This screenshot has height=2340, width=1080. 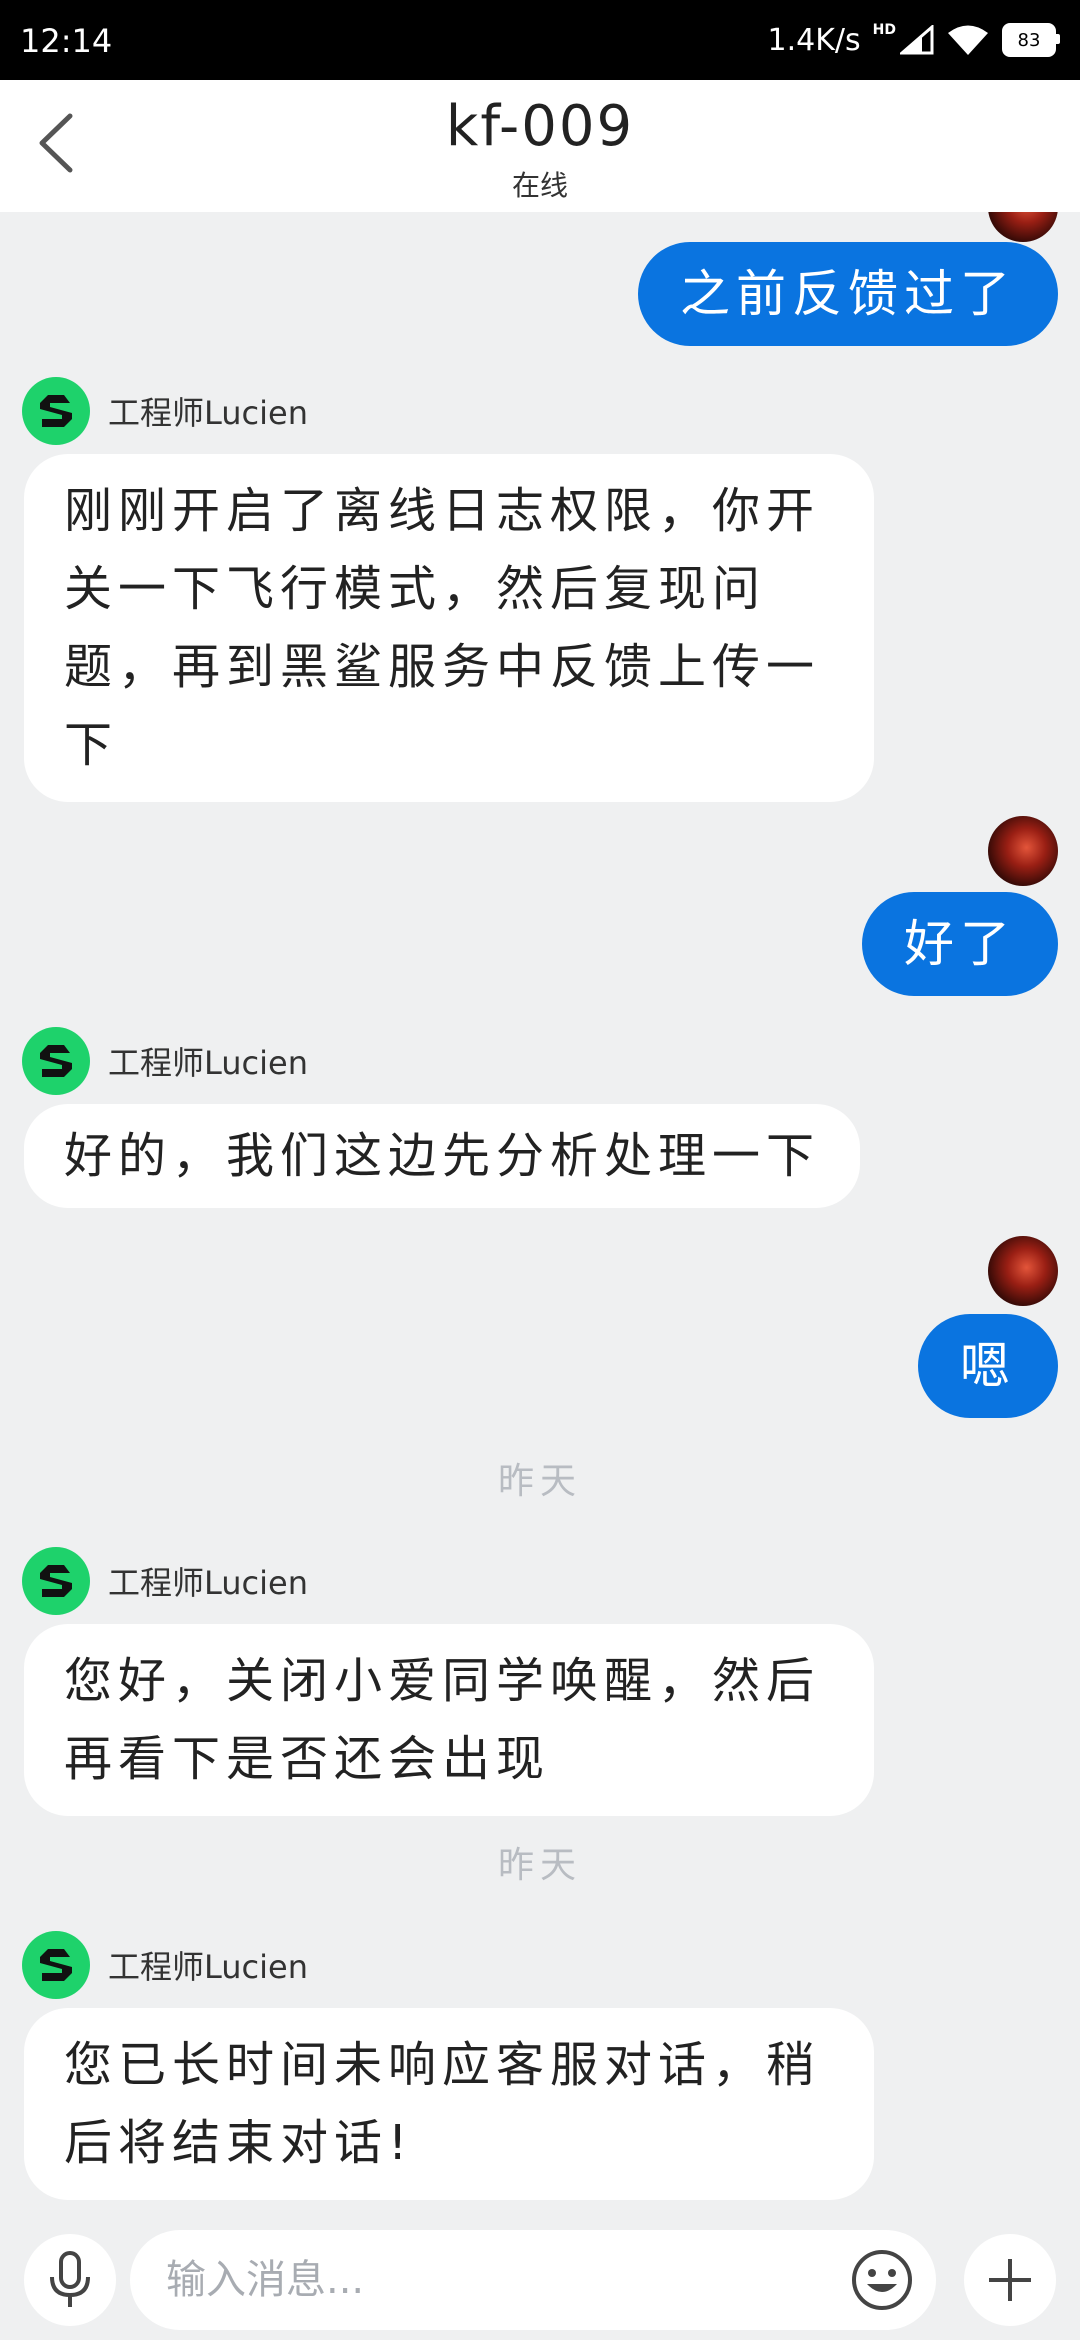 What do you see at coordinates (848, 294) in the screenshot?
I see `message-bubble-outgoing: 之前反馈过了` at bounding box center [848, 294].